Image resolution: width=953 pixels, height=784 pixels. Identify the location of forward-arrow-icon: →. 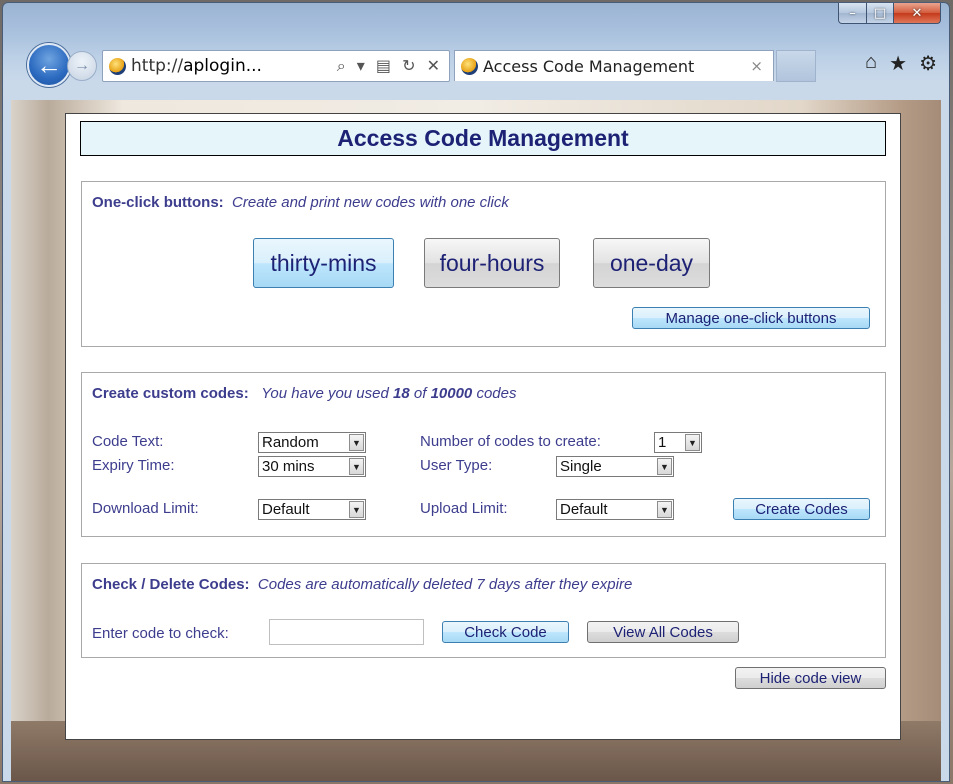
(82, 65).